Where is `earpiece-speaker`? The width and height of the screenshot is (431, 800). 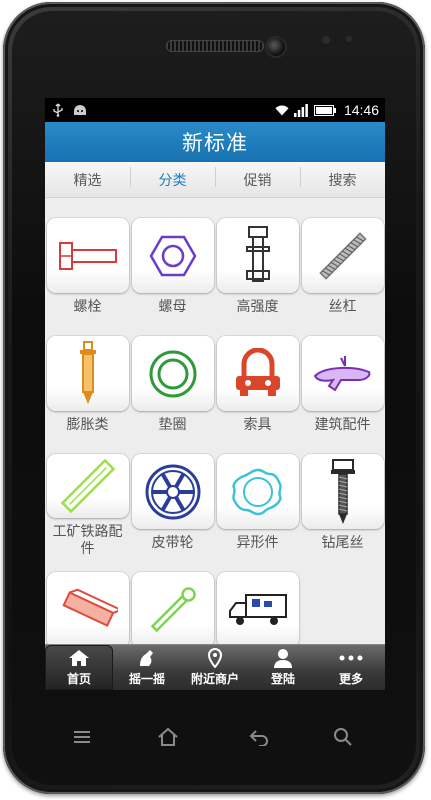
earpiece-speaker is located at coordinates (215, 46).